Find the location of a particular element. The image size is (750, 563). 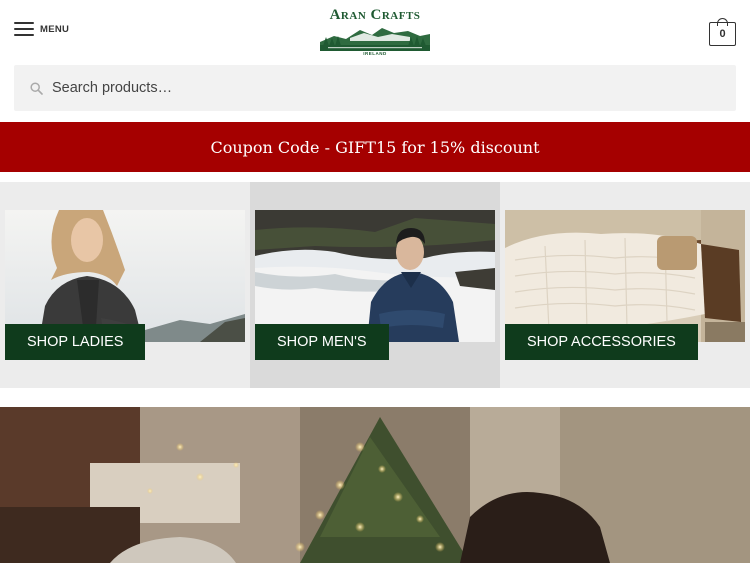

menu-button: MENU is located at coordinates (41, 29).